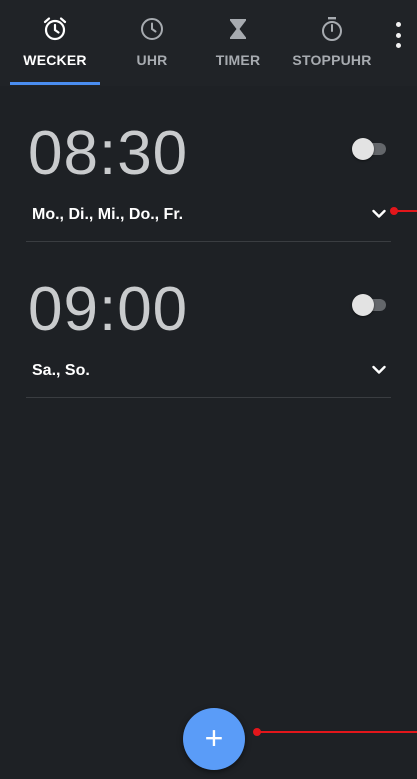  I want to click on tab-uhr: UHR, so click(152, 43).